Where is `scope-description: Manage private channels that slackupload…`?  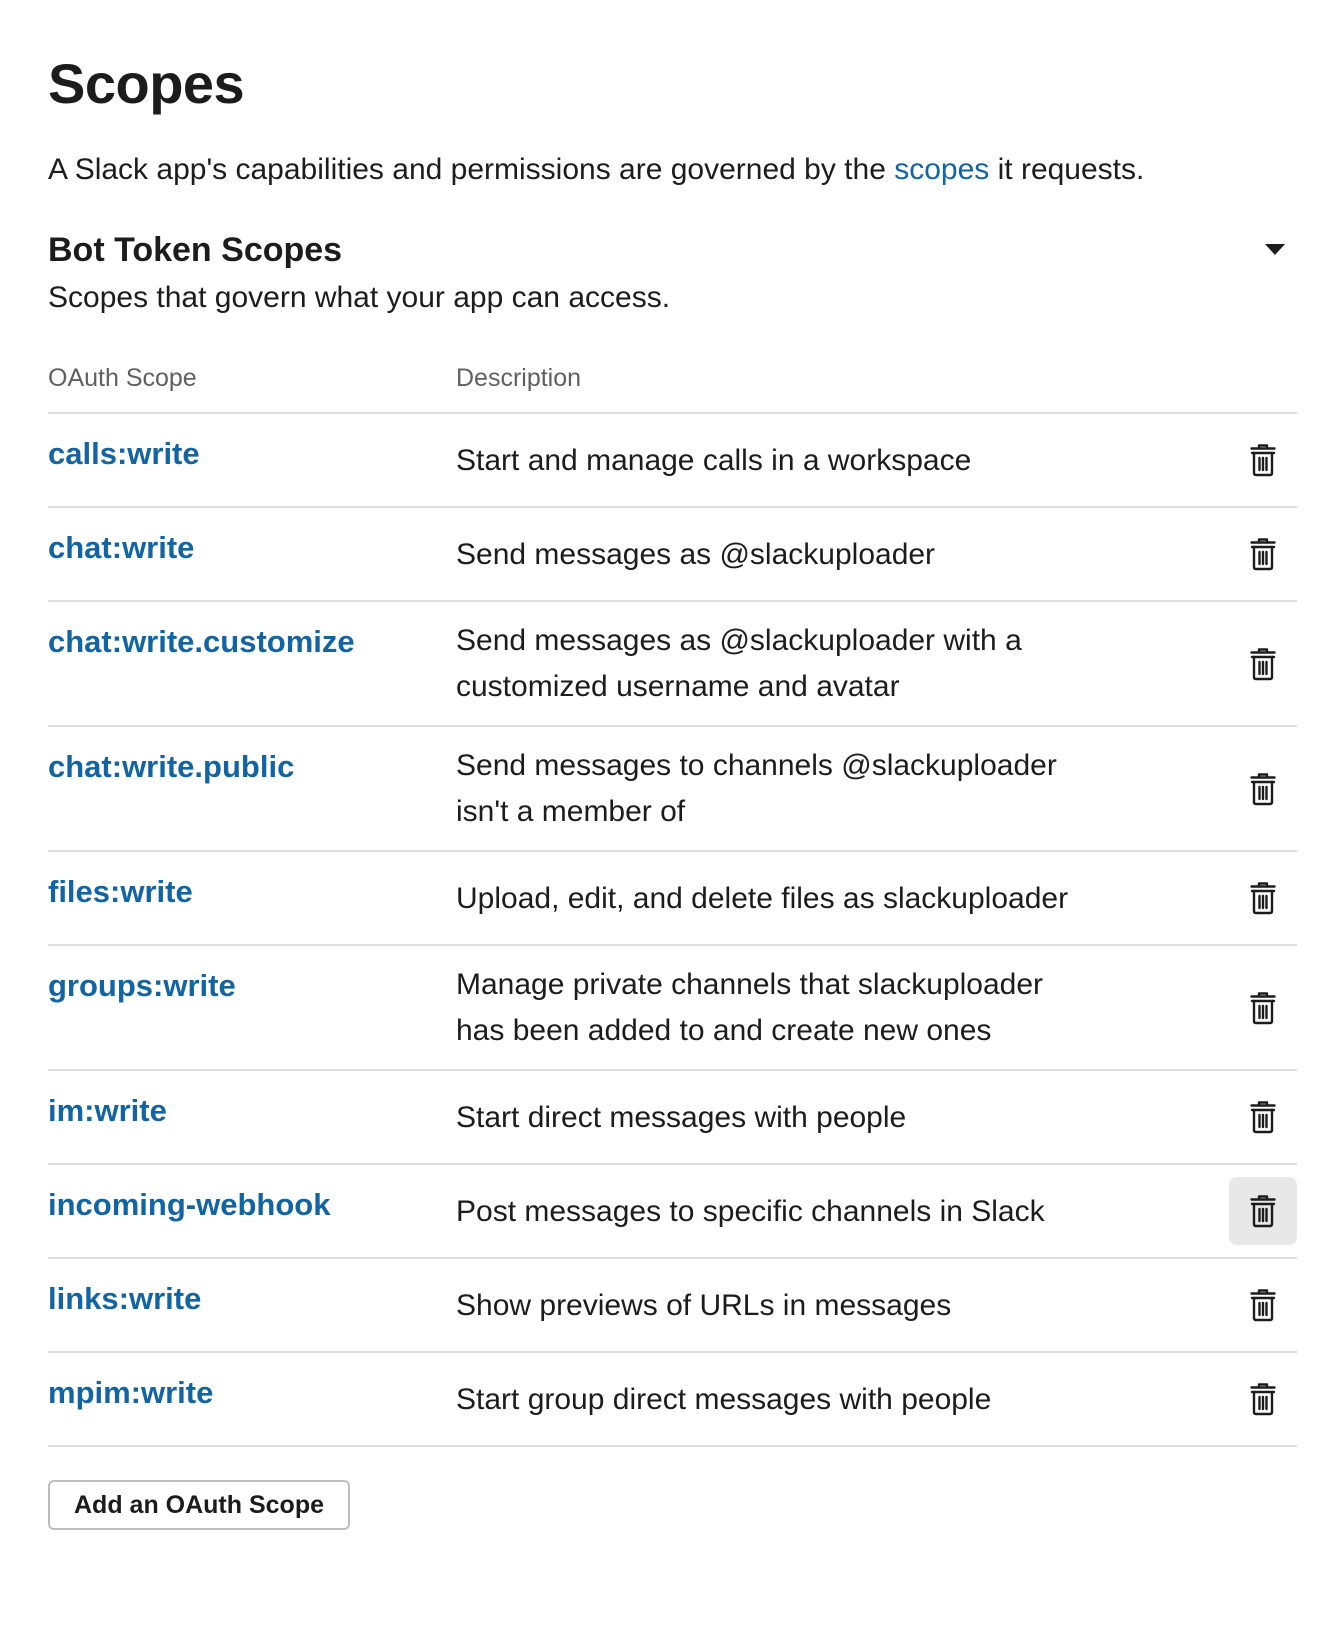 scope-description: Manage private channels that slackupload… is located at coordinates (750, 1007).